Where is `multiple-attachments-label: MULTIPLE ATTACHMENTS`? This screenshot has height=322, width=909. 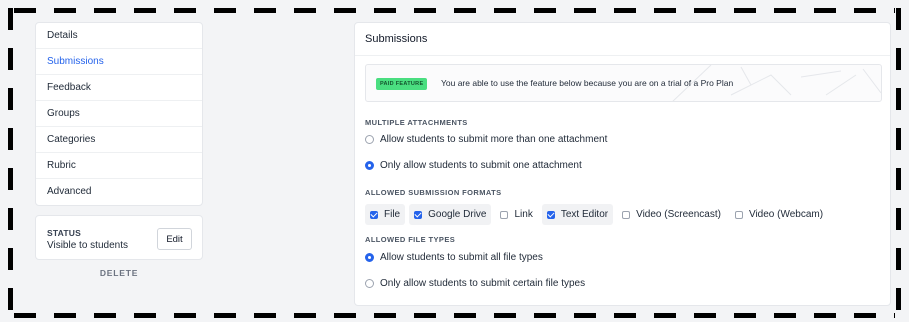
multiple-attachments-label: MULTIPLE ATTACHMENTS is located at coordinates (416, 122).